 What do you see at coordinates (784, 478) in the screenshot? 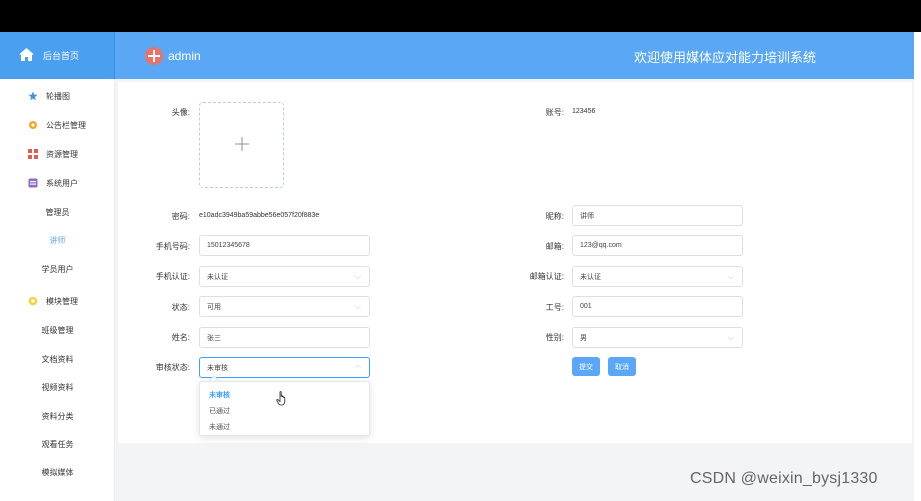
I see `csdn-watermark: CSDN @weixin_bysj1330` at bounding box center [784, 478].